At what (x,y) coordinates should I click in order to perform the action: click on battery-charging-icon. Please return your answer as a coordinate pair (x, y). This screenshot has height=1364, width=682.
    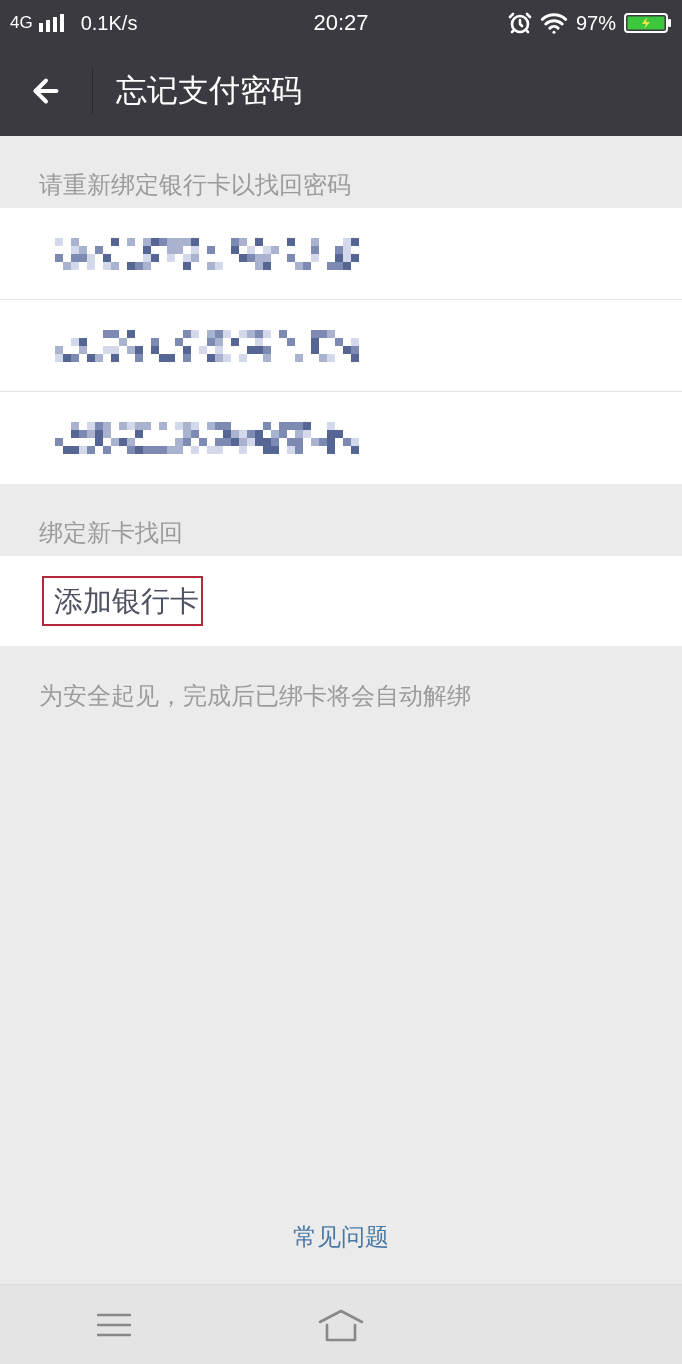
    Looking at the image, I should click on (648, 22).